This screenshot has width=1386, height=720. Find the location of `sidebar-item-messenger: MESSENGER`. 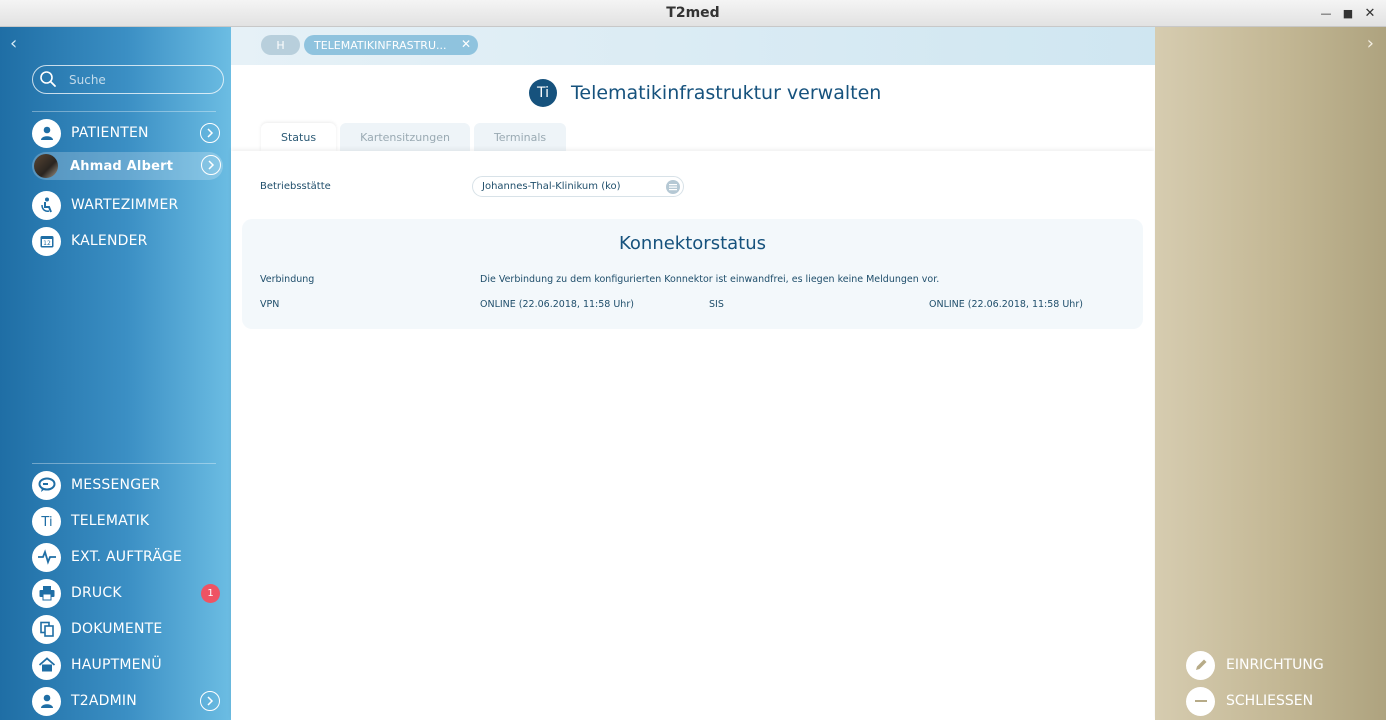

sidebar-item-messenger: MESSENGER is located at coordinates (127, 485).